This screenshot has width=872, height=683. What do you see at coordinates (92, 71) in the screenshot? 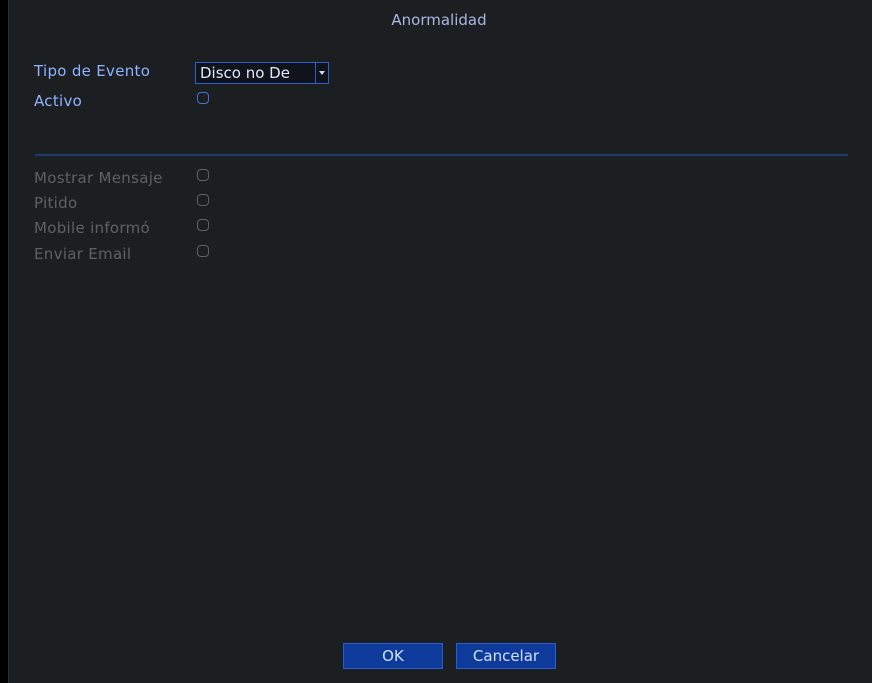
I see `event-type-label: Tipo de Evento` at bounding box center [92, 71].